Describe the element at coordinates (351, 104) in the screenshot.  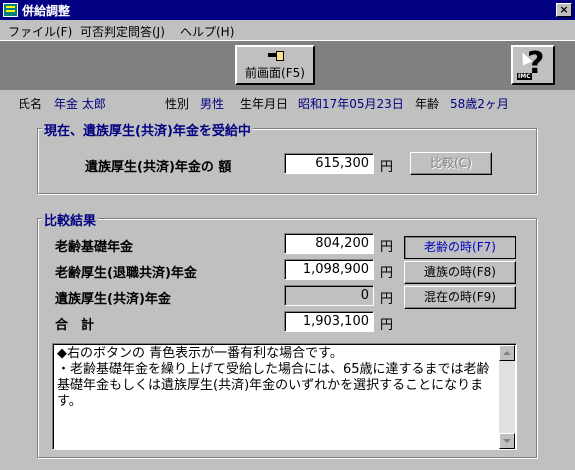
I see `birthdate-value: 昭和17年05月23日` at that location.